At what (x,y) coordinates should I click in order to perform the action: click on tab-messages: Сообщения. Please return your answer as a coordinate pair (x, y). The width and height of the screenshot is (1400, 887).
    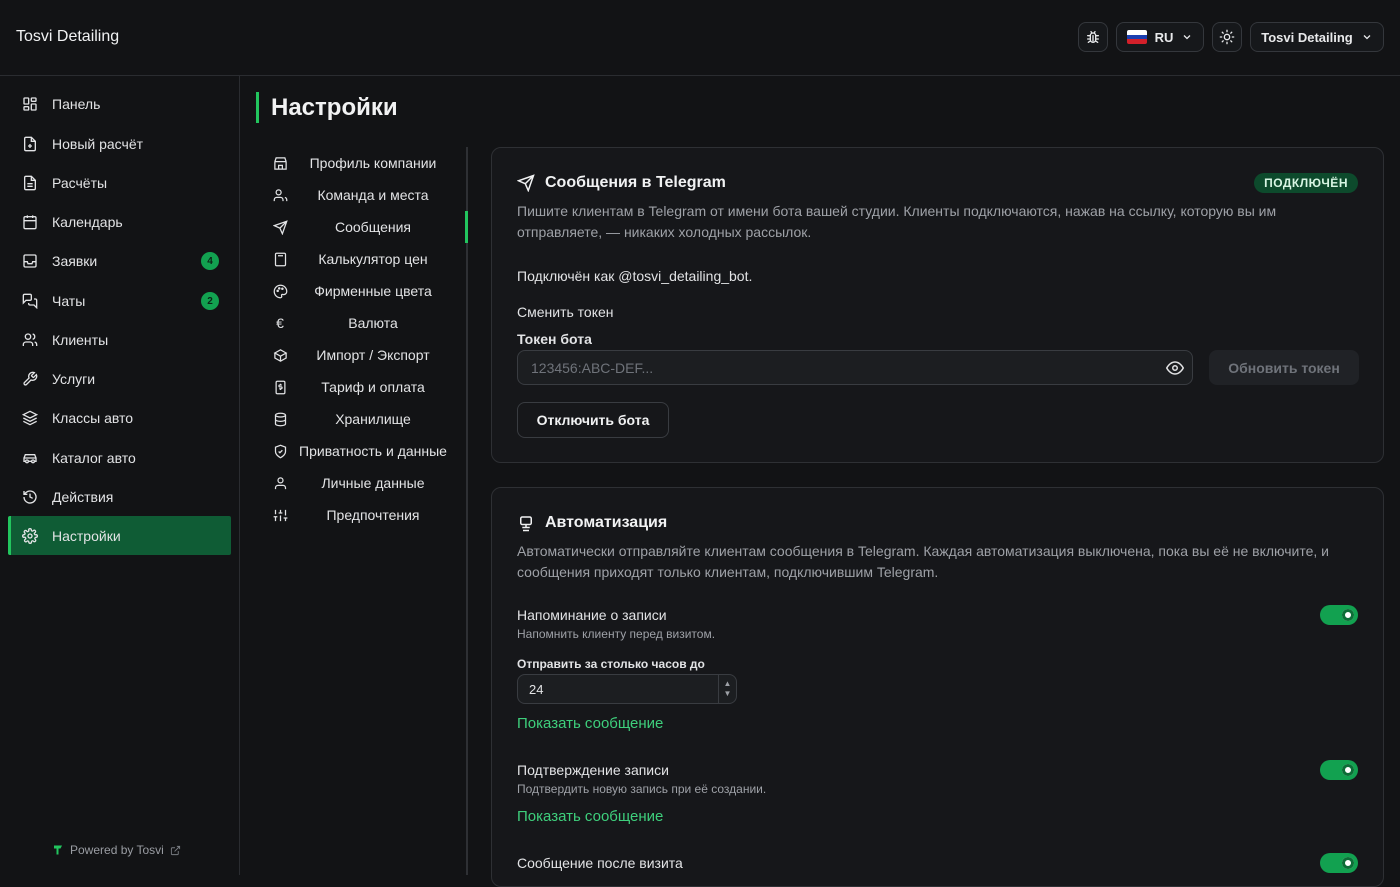
    Looking at the image, I should click on (365, 227).